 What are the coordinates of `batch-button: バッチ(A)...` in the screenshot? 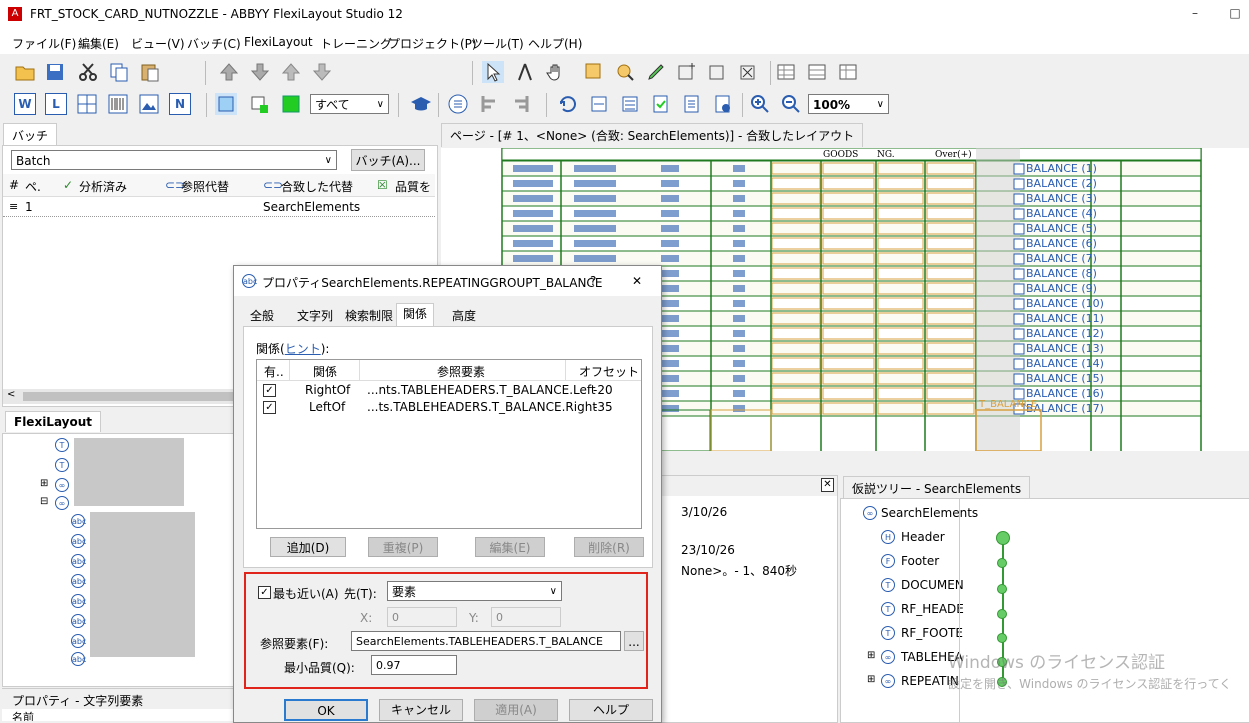 It's located at (388, 160).